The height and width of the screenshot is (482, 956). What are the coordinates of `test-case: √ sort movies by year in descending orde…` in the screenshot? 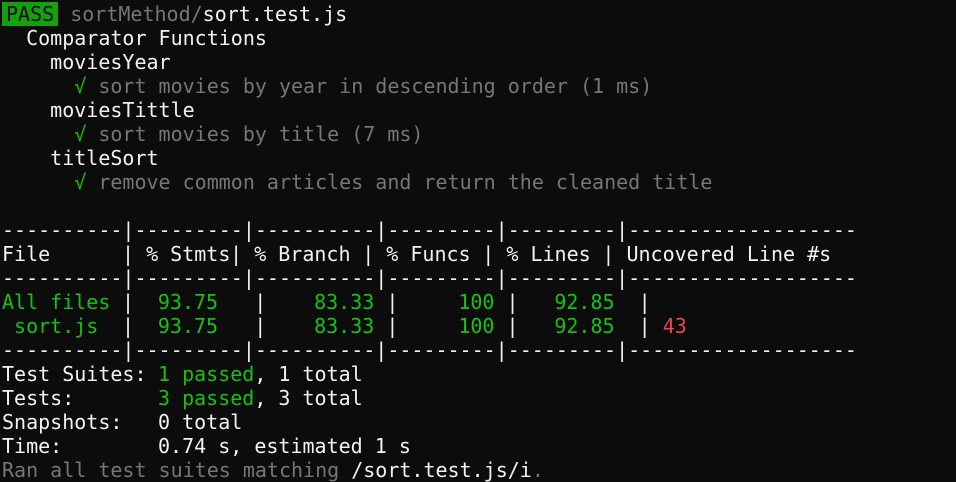 It's located at (327, 86).